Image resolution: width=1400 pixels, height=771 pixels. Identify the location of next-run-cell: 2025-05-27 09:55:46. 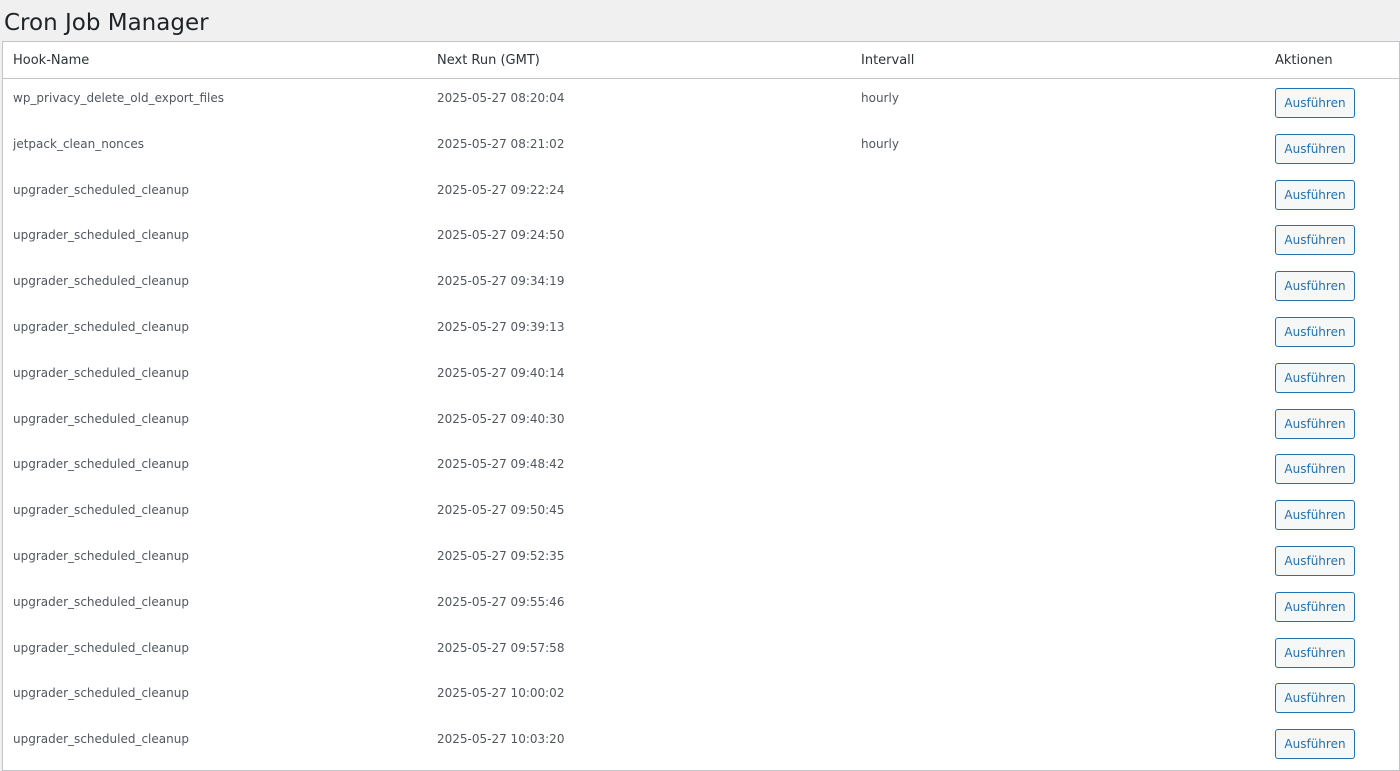
(639, 606).